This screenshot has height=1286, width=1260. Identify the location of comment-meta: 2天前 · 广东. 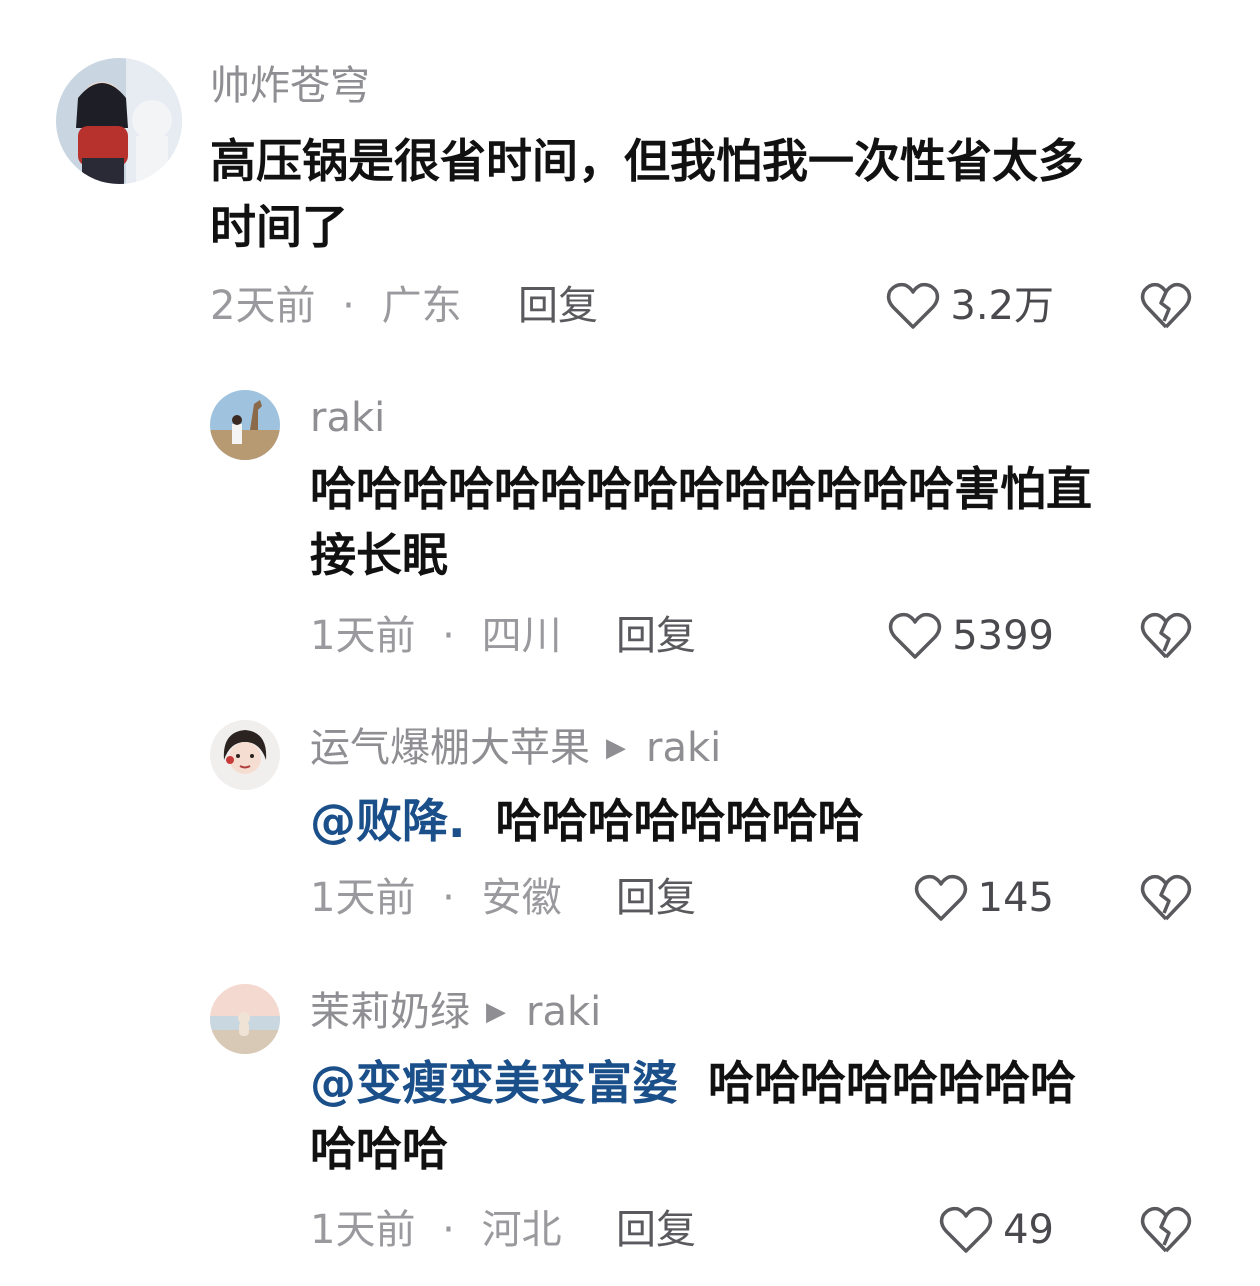
(336, 306).